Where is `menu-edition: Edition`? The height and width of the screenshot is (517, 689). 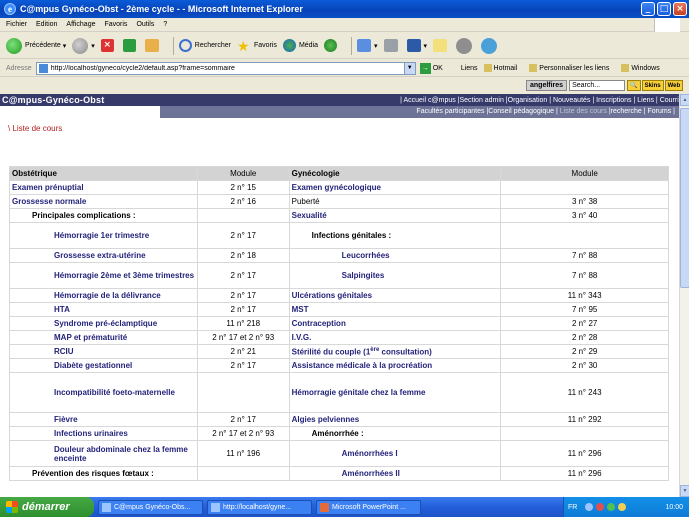 menu-edition: Edition is located at coordinates (46, 24).